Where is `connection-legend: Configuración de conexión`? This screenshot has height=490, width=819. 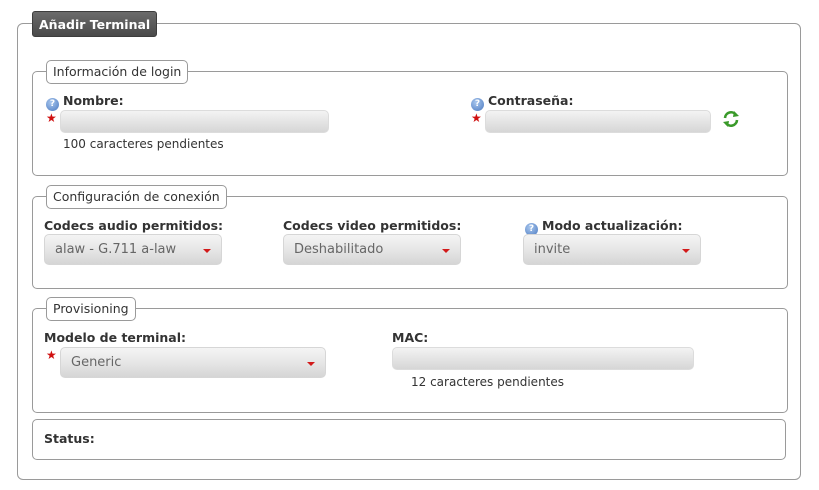
connection-legend: Configuración de conexión is located at coordinates (136, 197).